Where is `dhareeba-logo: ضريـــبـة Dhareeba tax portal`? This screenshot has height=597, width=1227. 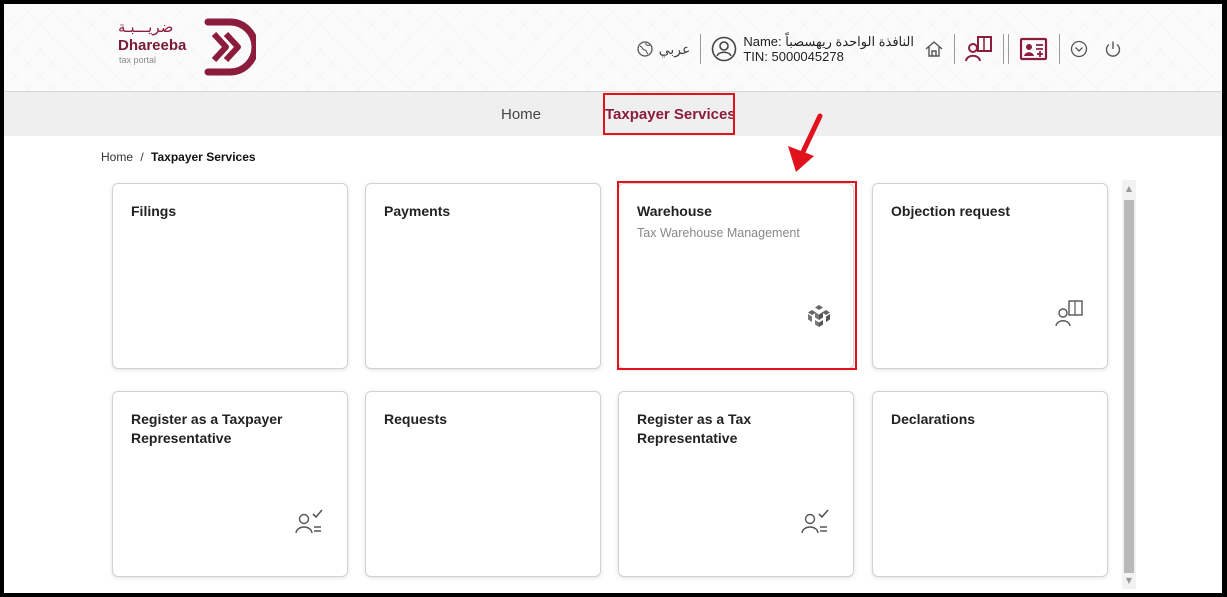
dhareeba-logo: ضريـــبـة Dhareeba tax portal is located at coordinates (187, 48).